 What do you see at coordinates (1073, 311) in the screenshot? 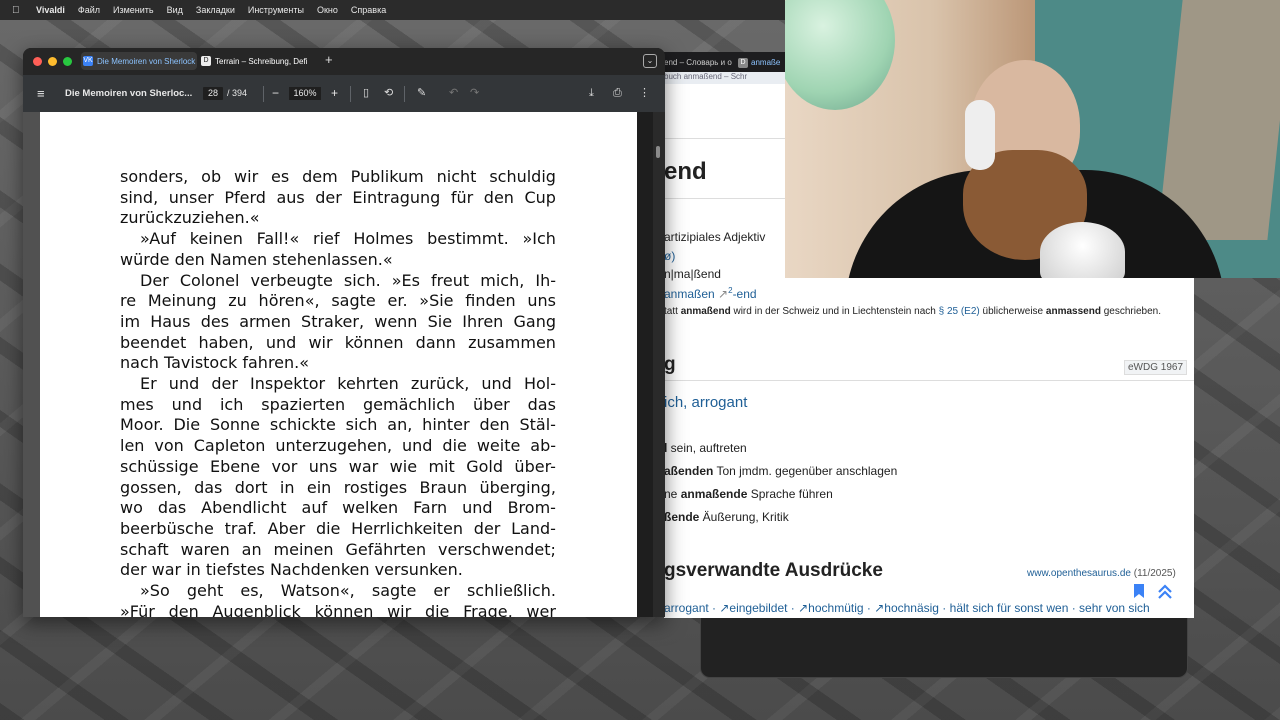
I see `note-bold: anmassend` at bounding box center [1073, 311].